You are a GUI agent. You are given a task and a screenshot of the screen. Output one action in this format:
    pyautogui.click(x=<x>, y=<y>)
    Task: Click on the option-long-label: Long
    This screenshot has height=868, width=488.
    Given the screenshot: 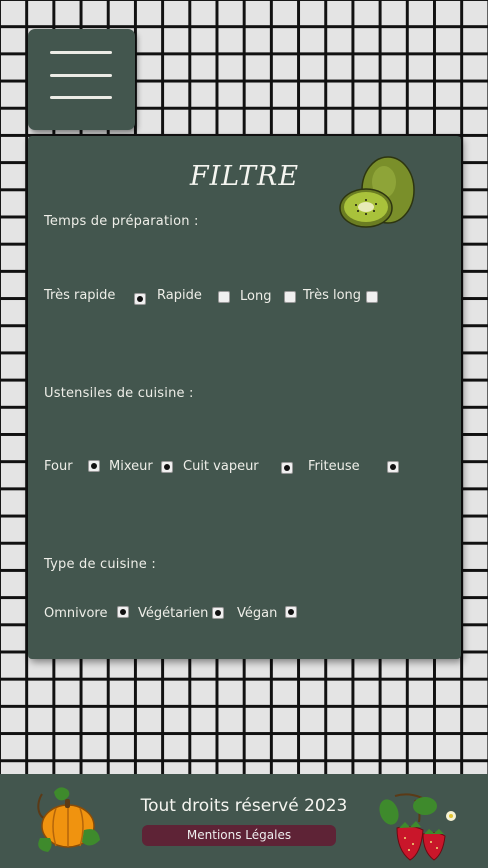 What is the action you would take?
    pyautogui.click(x=256, y=296)
    